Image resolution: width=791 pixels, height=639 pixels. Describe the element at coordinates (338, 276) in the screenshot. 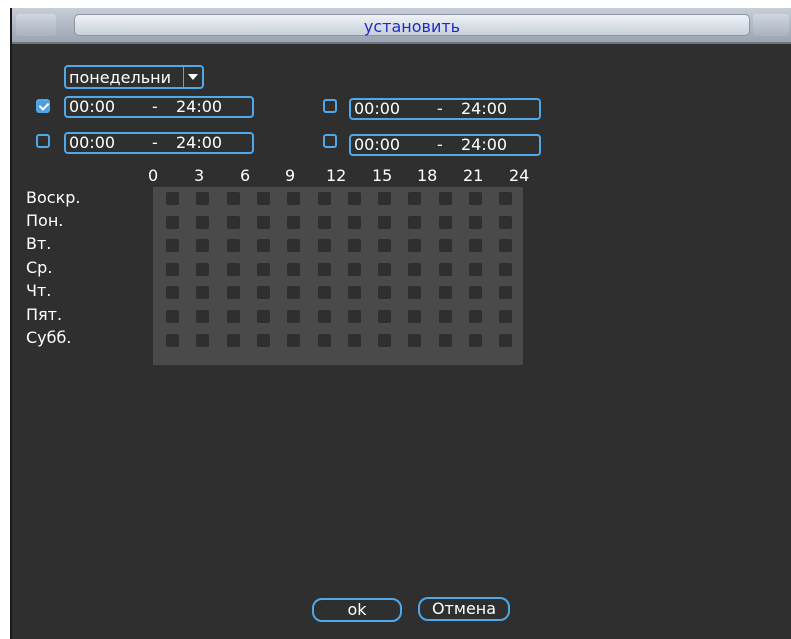

I see `schedule-grid` at that location.